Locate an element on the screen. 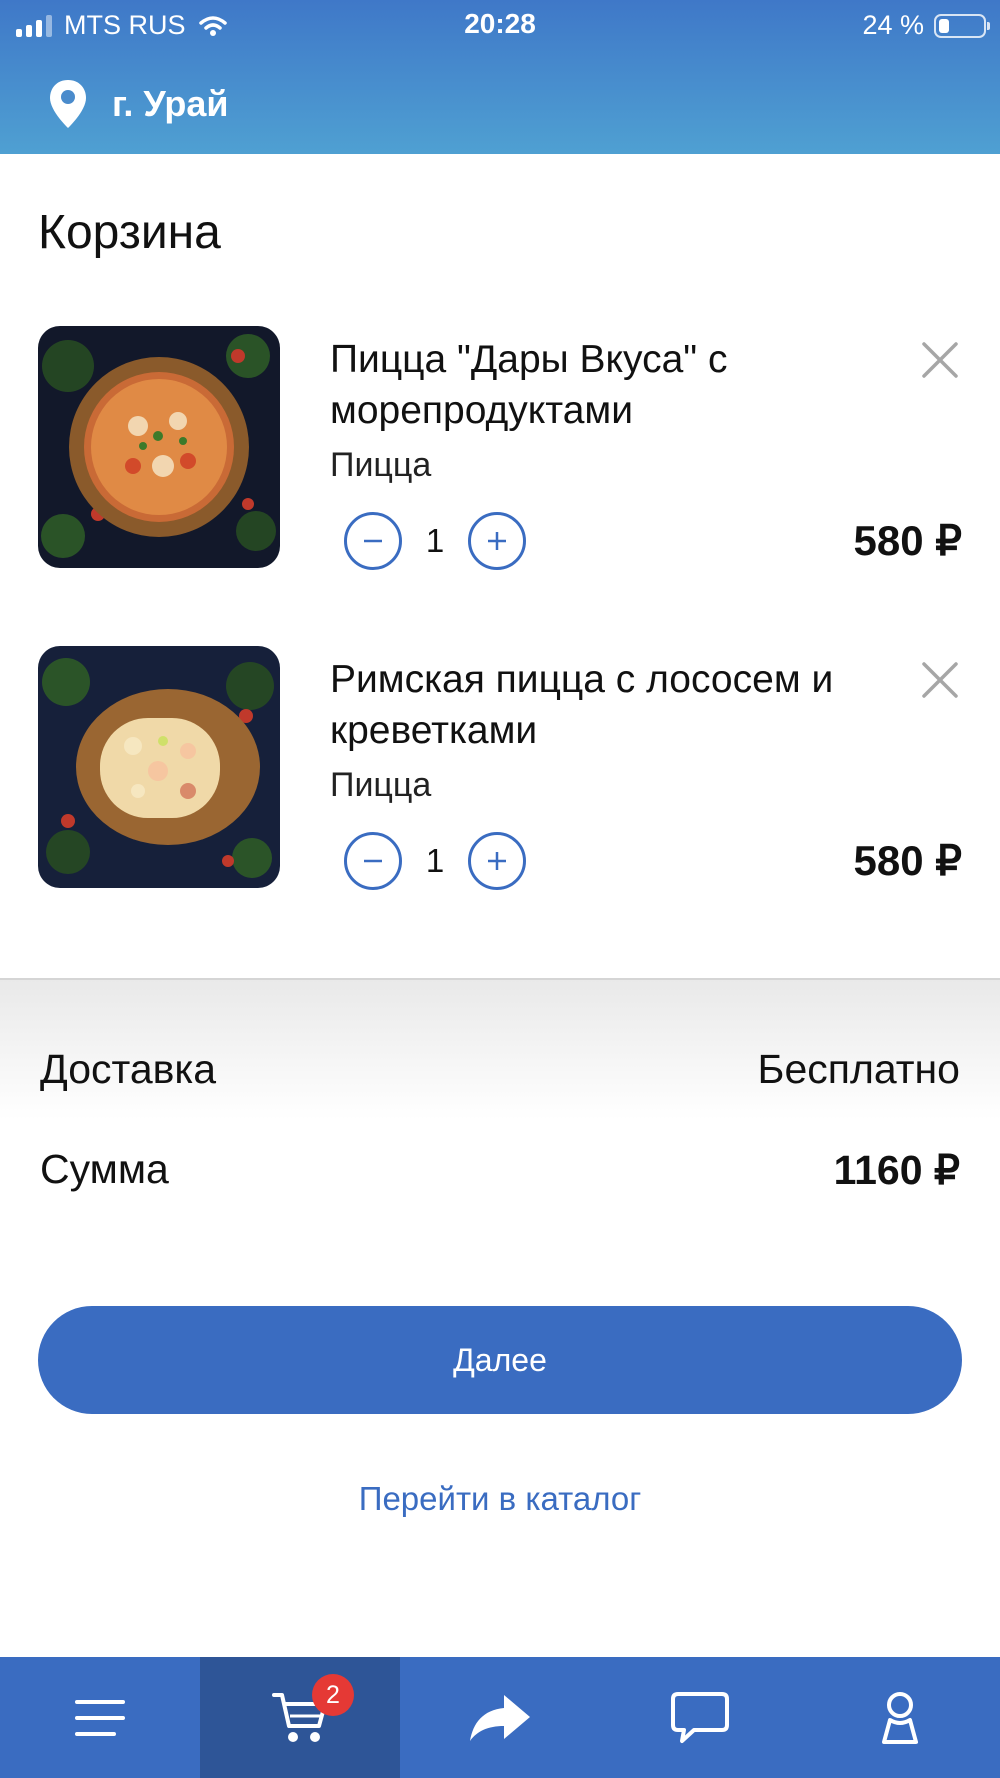 Image resolution: width=1000 pixels, height=1778 pixels. share-icon is located at coordinates (500, 1717).